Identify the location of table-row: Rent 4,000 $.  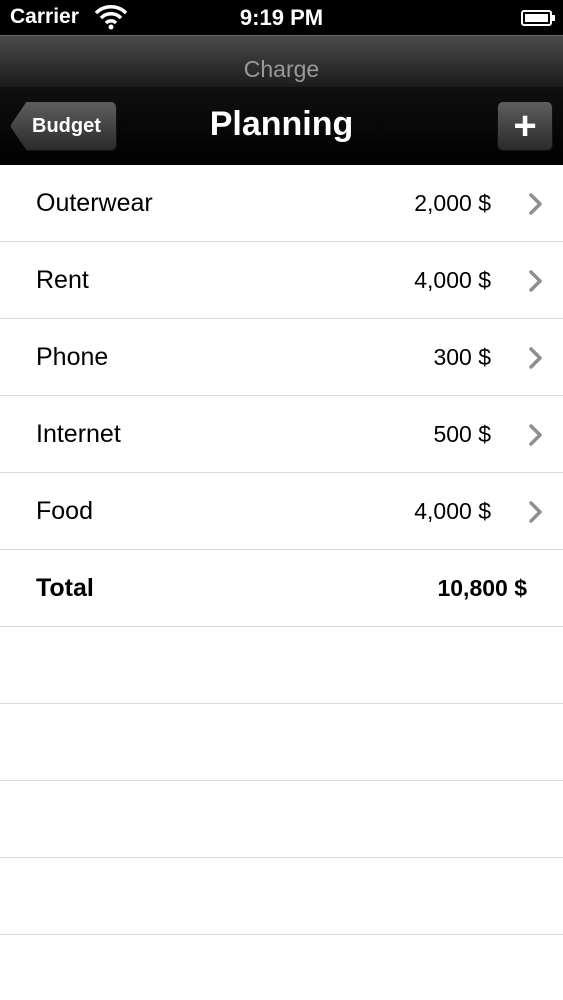
(281, 280).